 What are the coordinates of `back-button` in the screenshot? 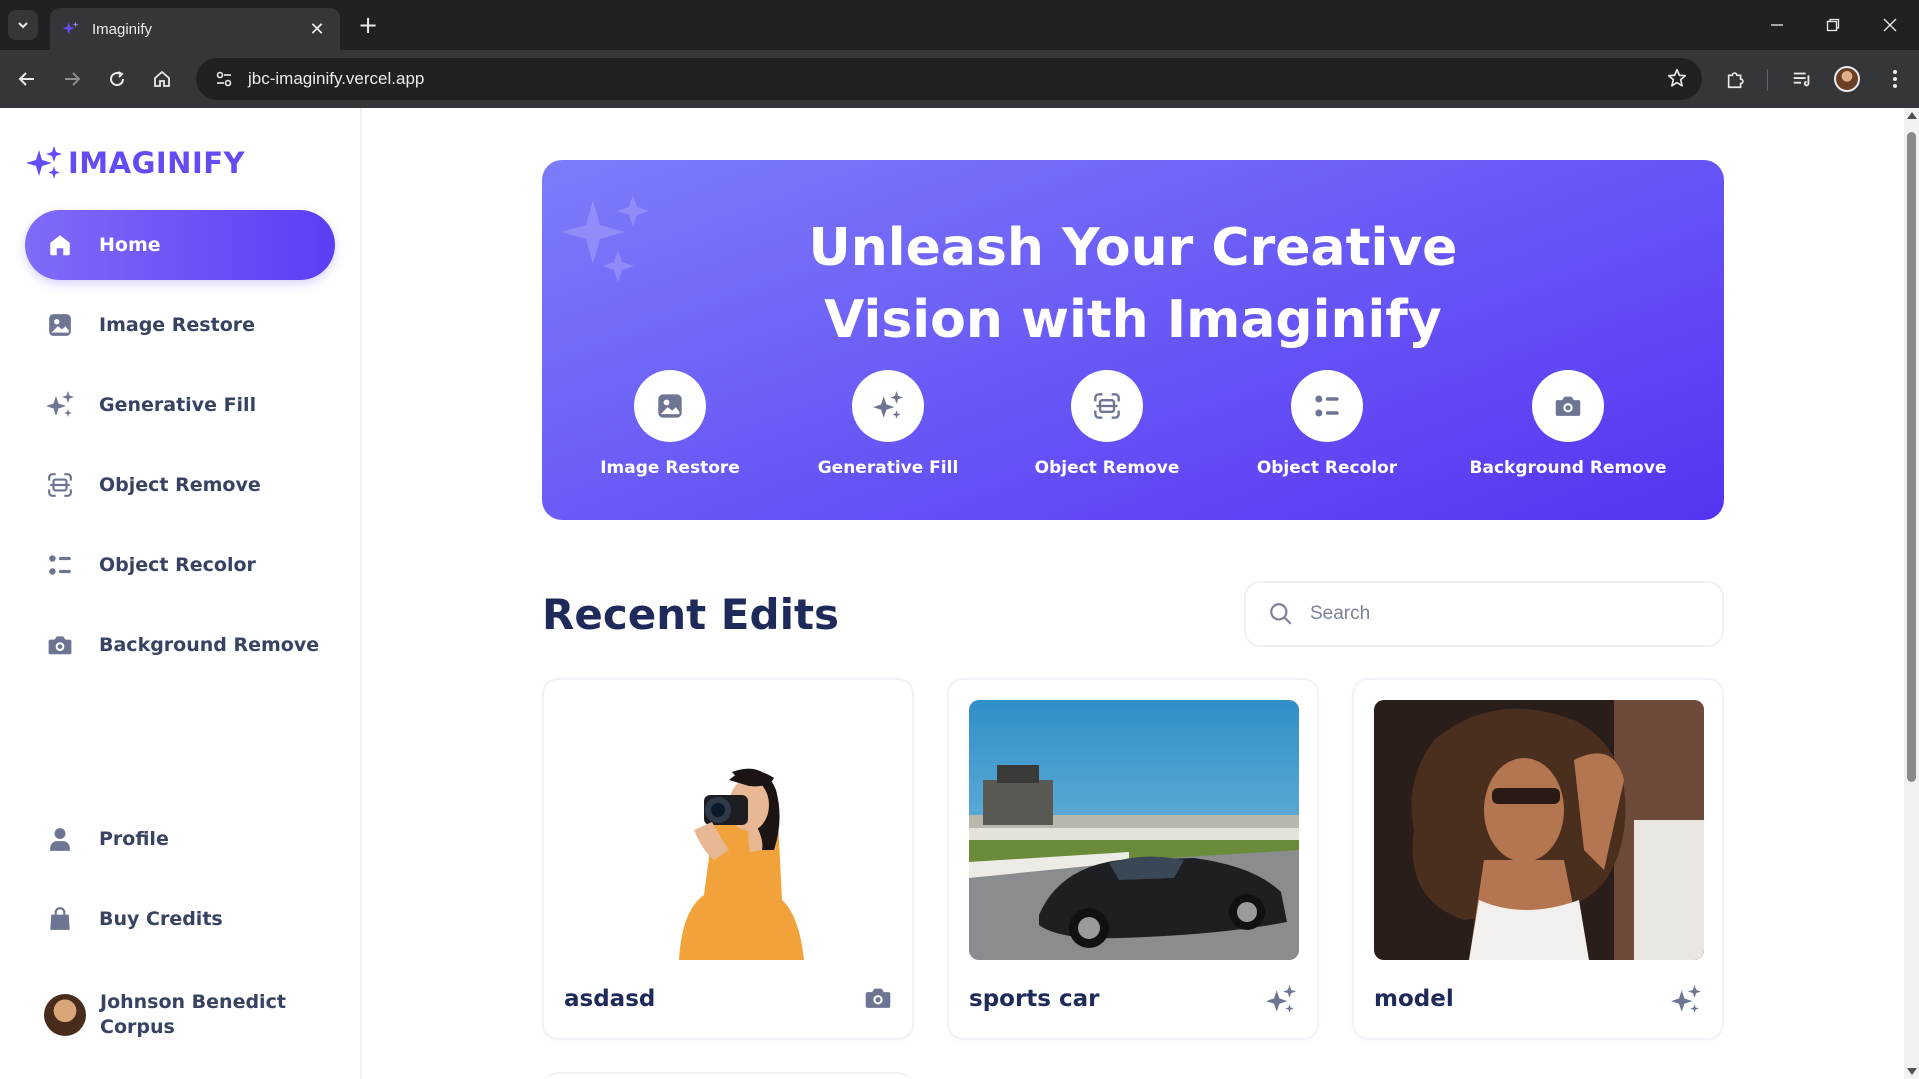 It's located at (27, 79).